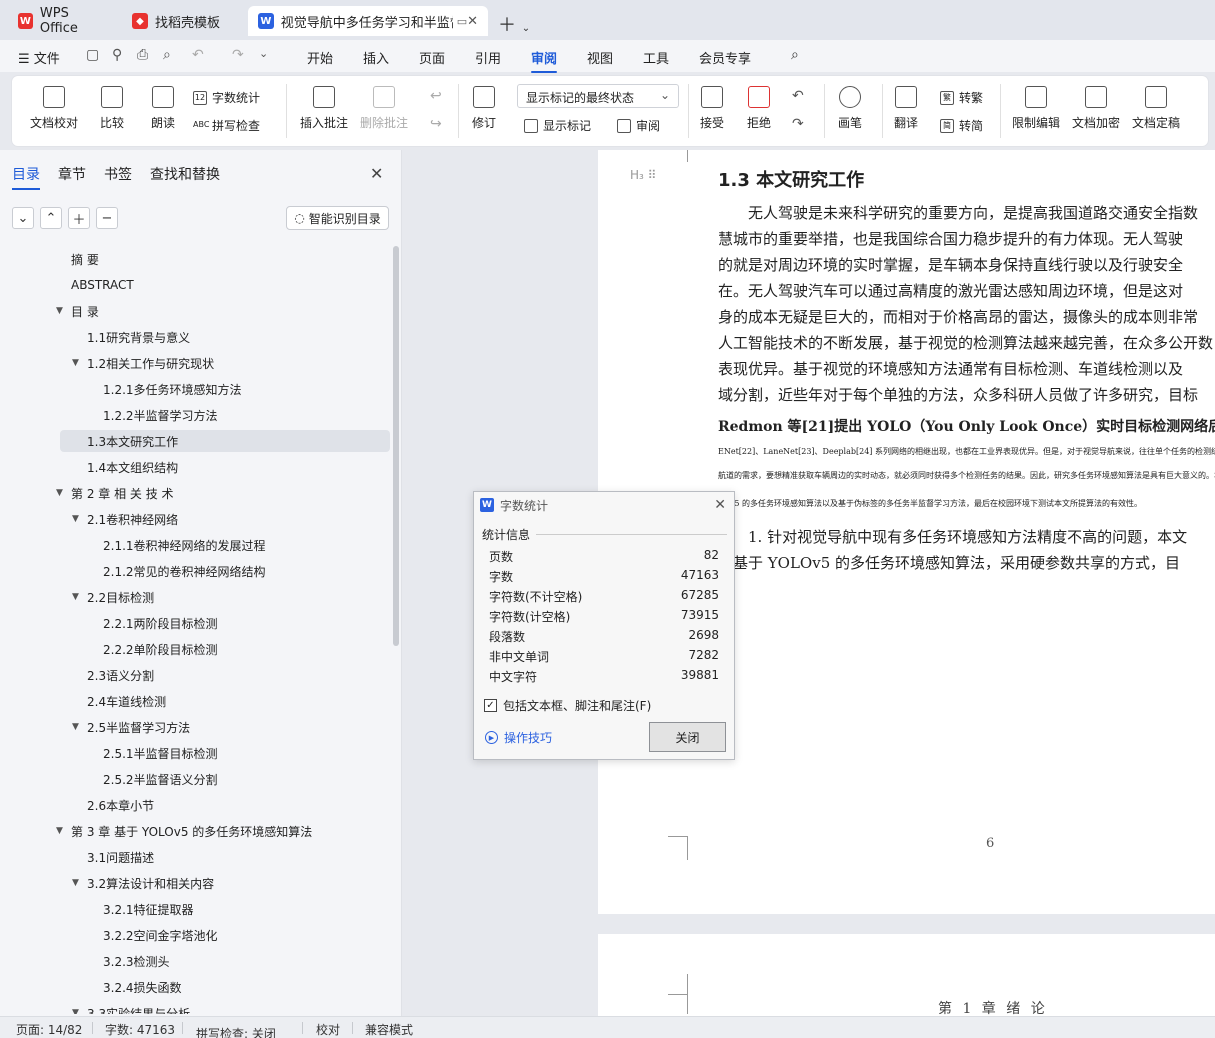  What do you see at coordinates (544, 60) in the screenshot?
I see `menu-review: 审阅` at bounding box center [544, 60].